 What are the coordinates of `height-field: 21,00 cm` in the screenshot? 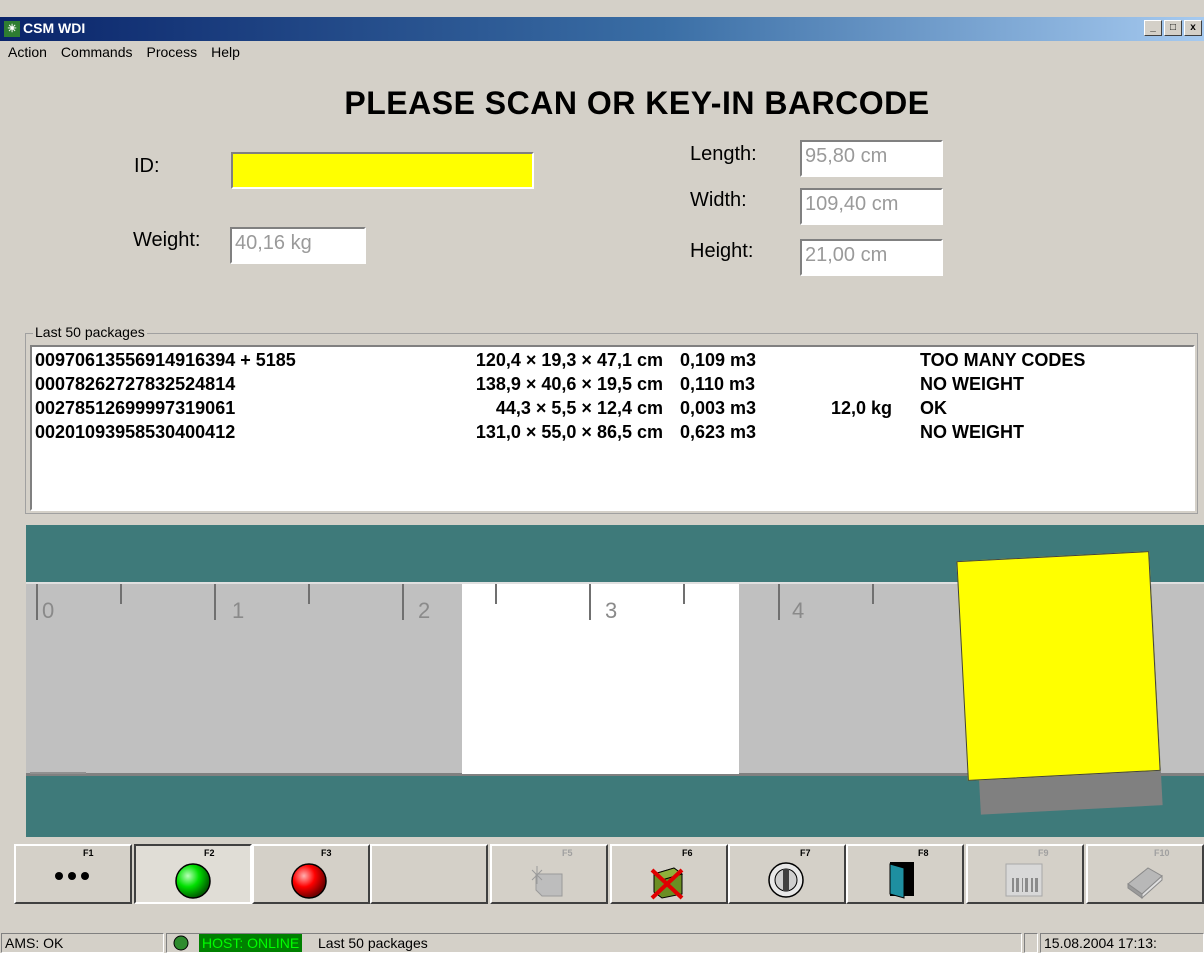 It's located at (871, 257).